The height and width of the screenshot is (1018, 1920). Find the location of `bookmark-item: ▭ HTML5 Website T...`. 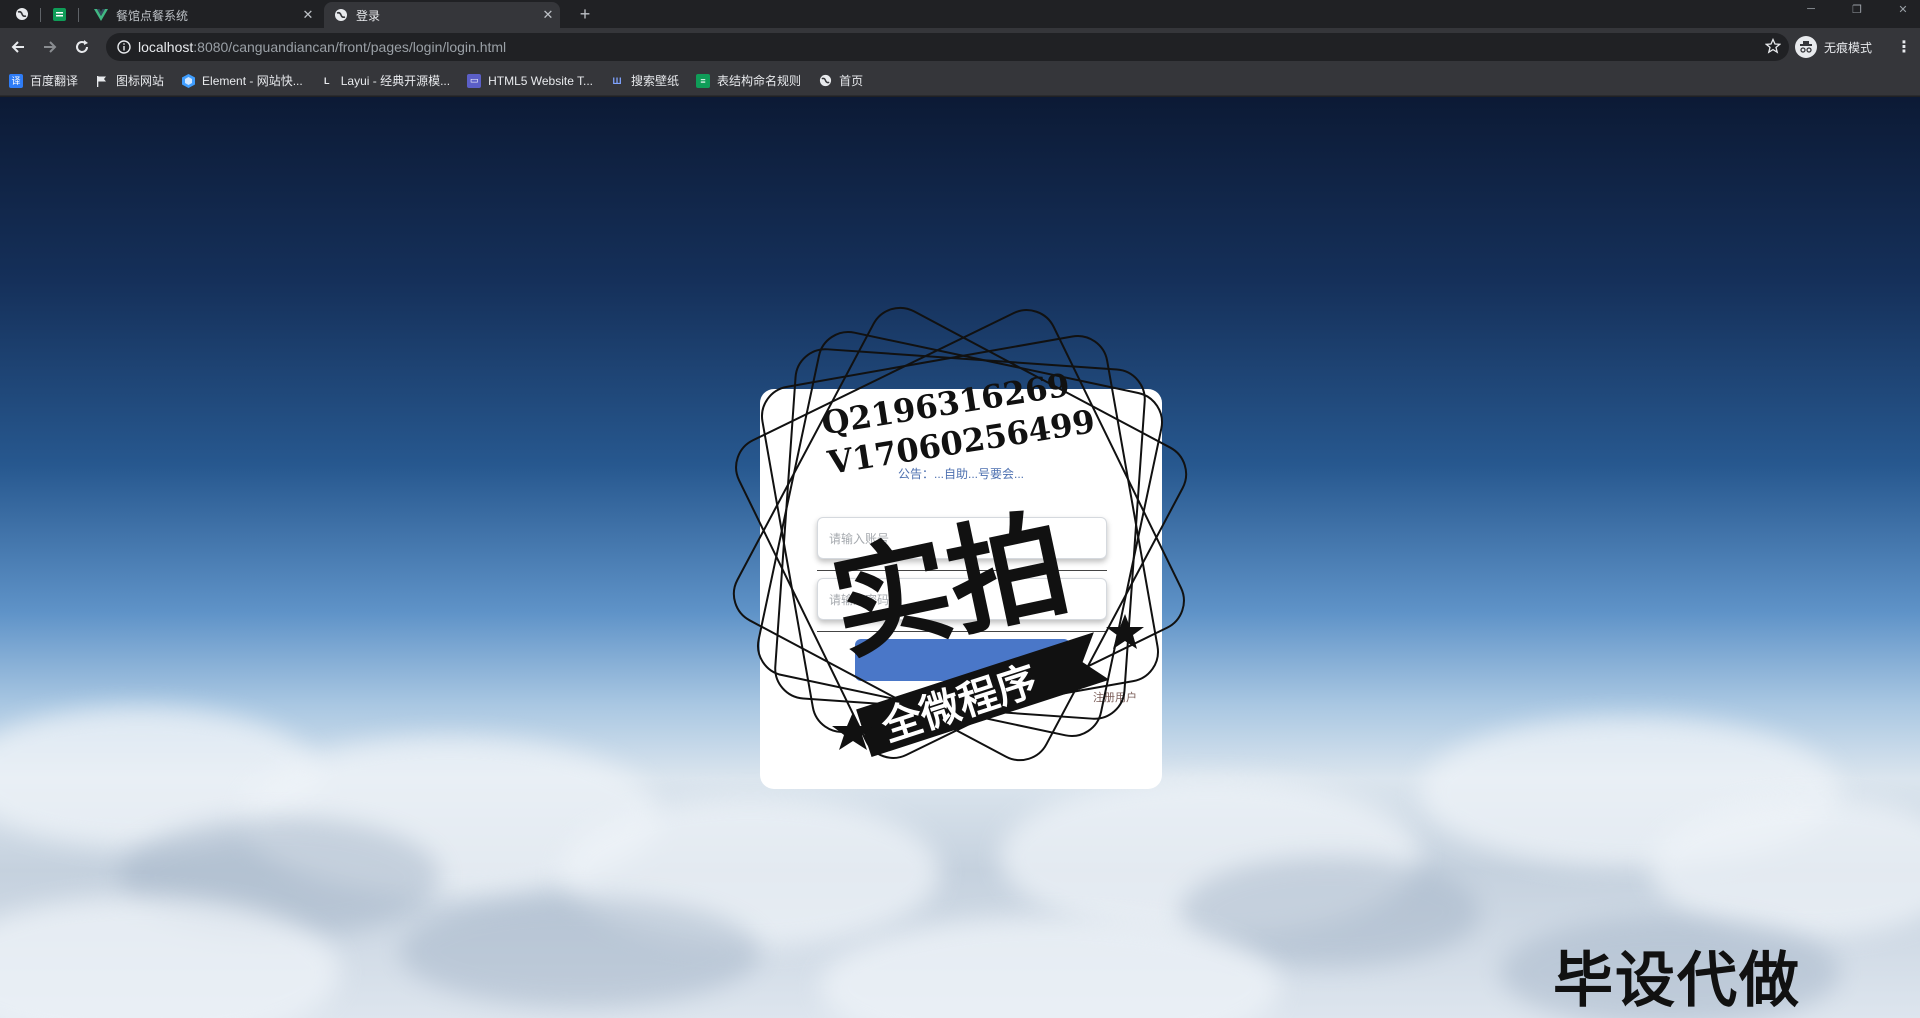

bookmark-item: ▭ HTML5 Website T... is located at coordinates (530, 80).